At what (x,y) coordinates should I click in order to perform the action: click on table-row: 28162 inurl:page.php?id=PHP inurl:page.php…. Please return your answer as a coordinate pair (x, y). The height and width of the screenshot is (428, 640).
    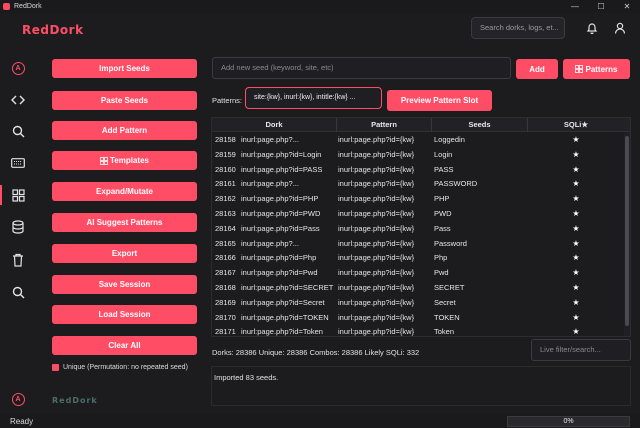
    Looking at the image, I should click on (417, 199).